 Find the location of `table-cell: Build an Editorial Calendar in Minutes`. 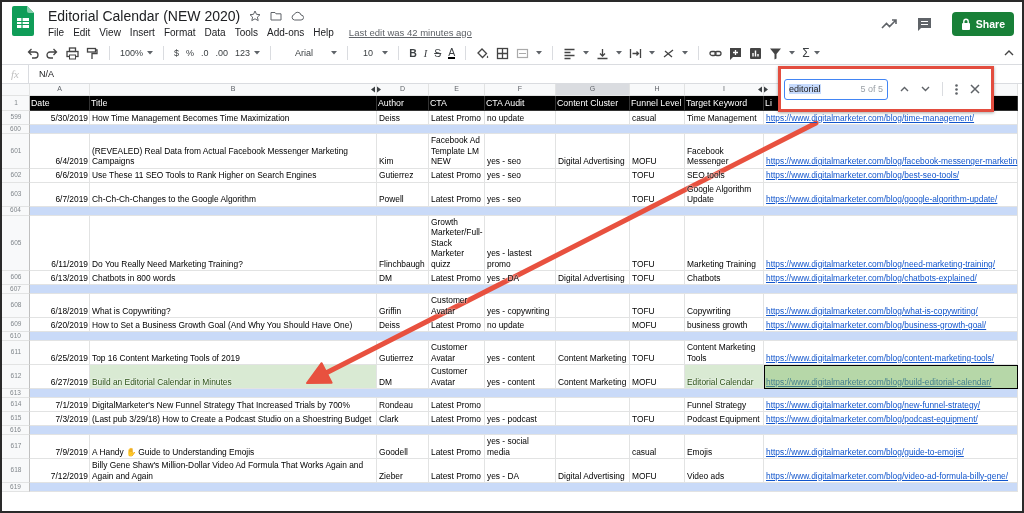

table-cell: Build an Editorial Calendar in Minutes is located at coordinates (233, 377).